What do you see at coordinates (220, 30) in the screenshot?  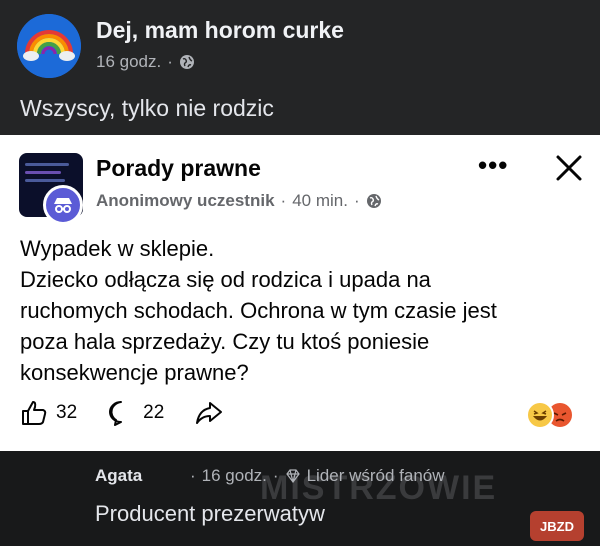 I see `group-name: Dej, mam horom curke` at bounding box center [220, 30].